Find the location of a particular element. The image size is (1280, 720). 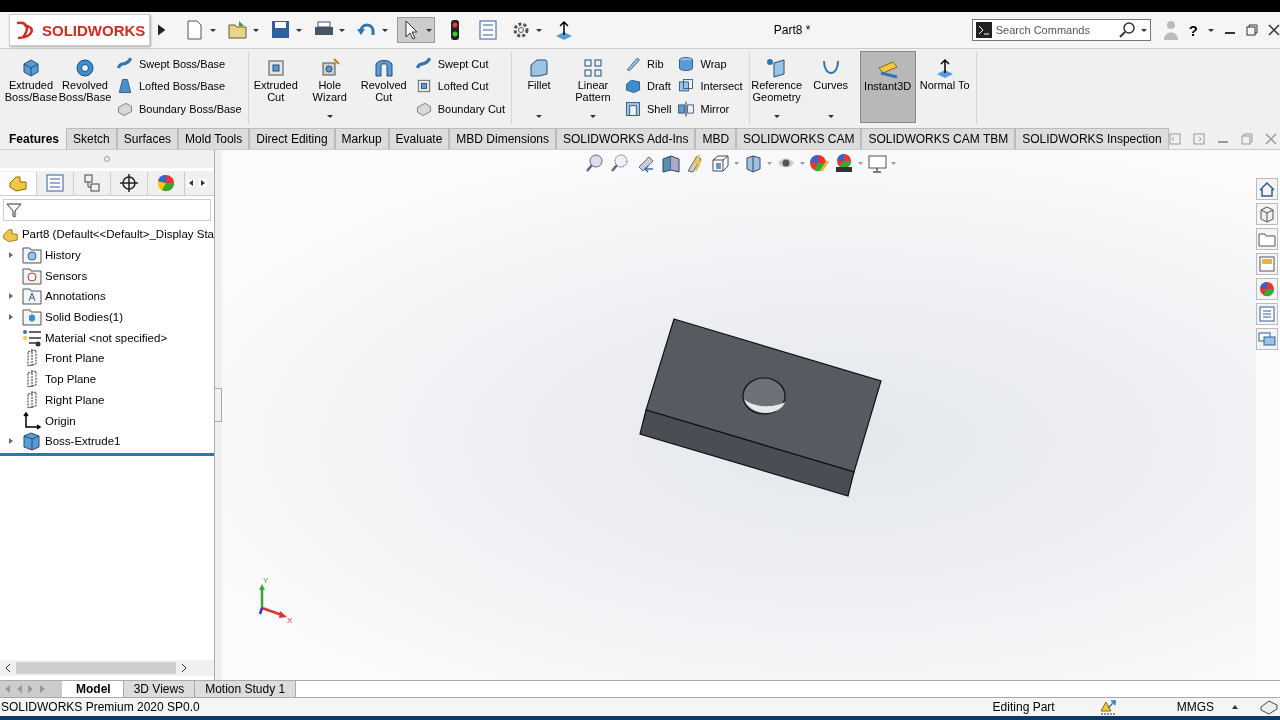

tab: SOLIDWORKS Inspection is located at coordinates (1092, 138).